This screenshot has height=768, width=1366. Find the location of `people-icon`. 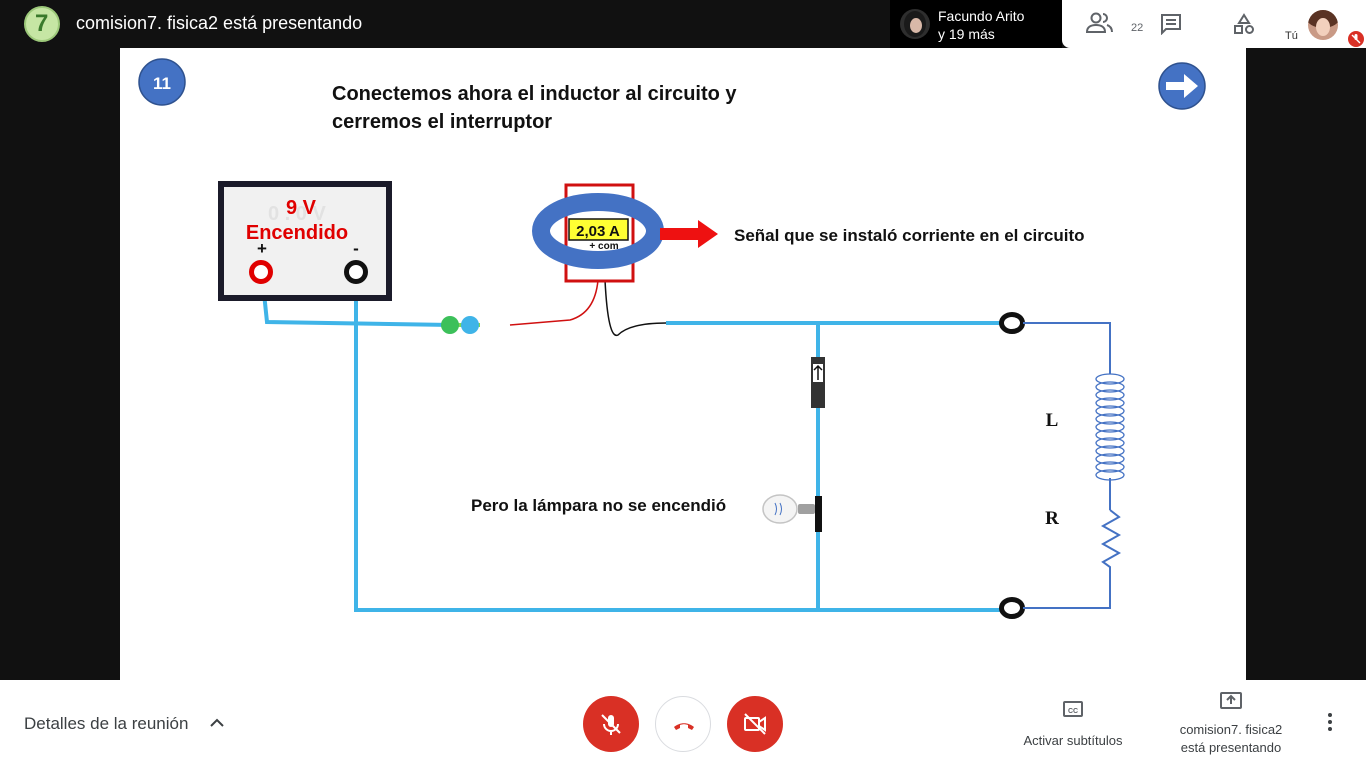

people-icon is located at coordinates (1099, 22).